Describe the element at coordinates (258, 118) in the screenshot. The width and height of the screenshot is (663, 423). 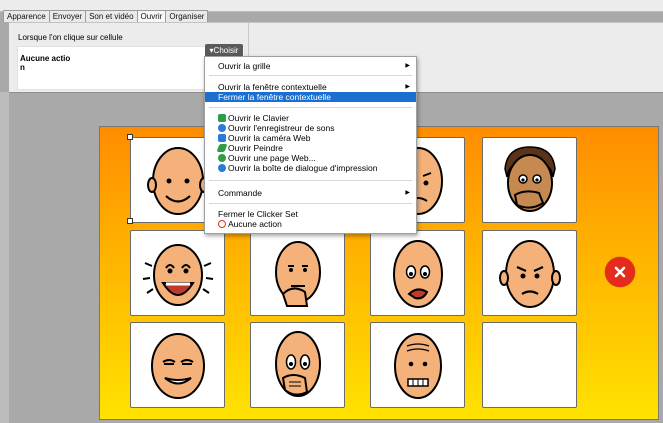
I see `menu-item-label: Ouvrir le Clavier` at that location.